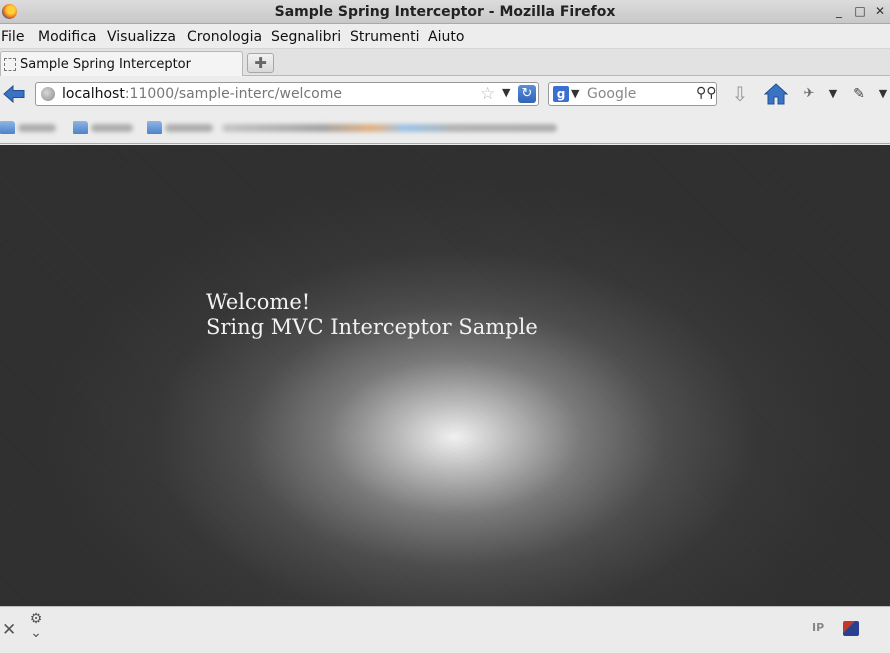  What do you see at coordinates (105, 64) in the screenshot?
I see `tab-label: Sample Spring Interceptor` at bounding box center [105, 64].